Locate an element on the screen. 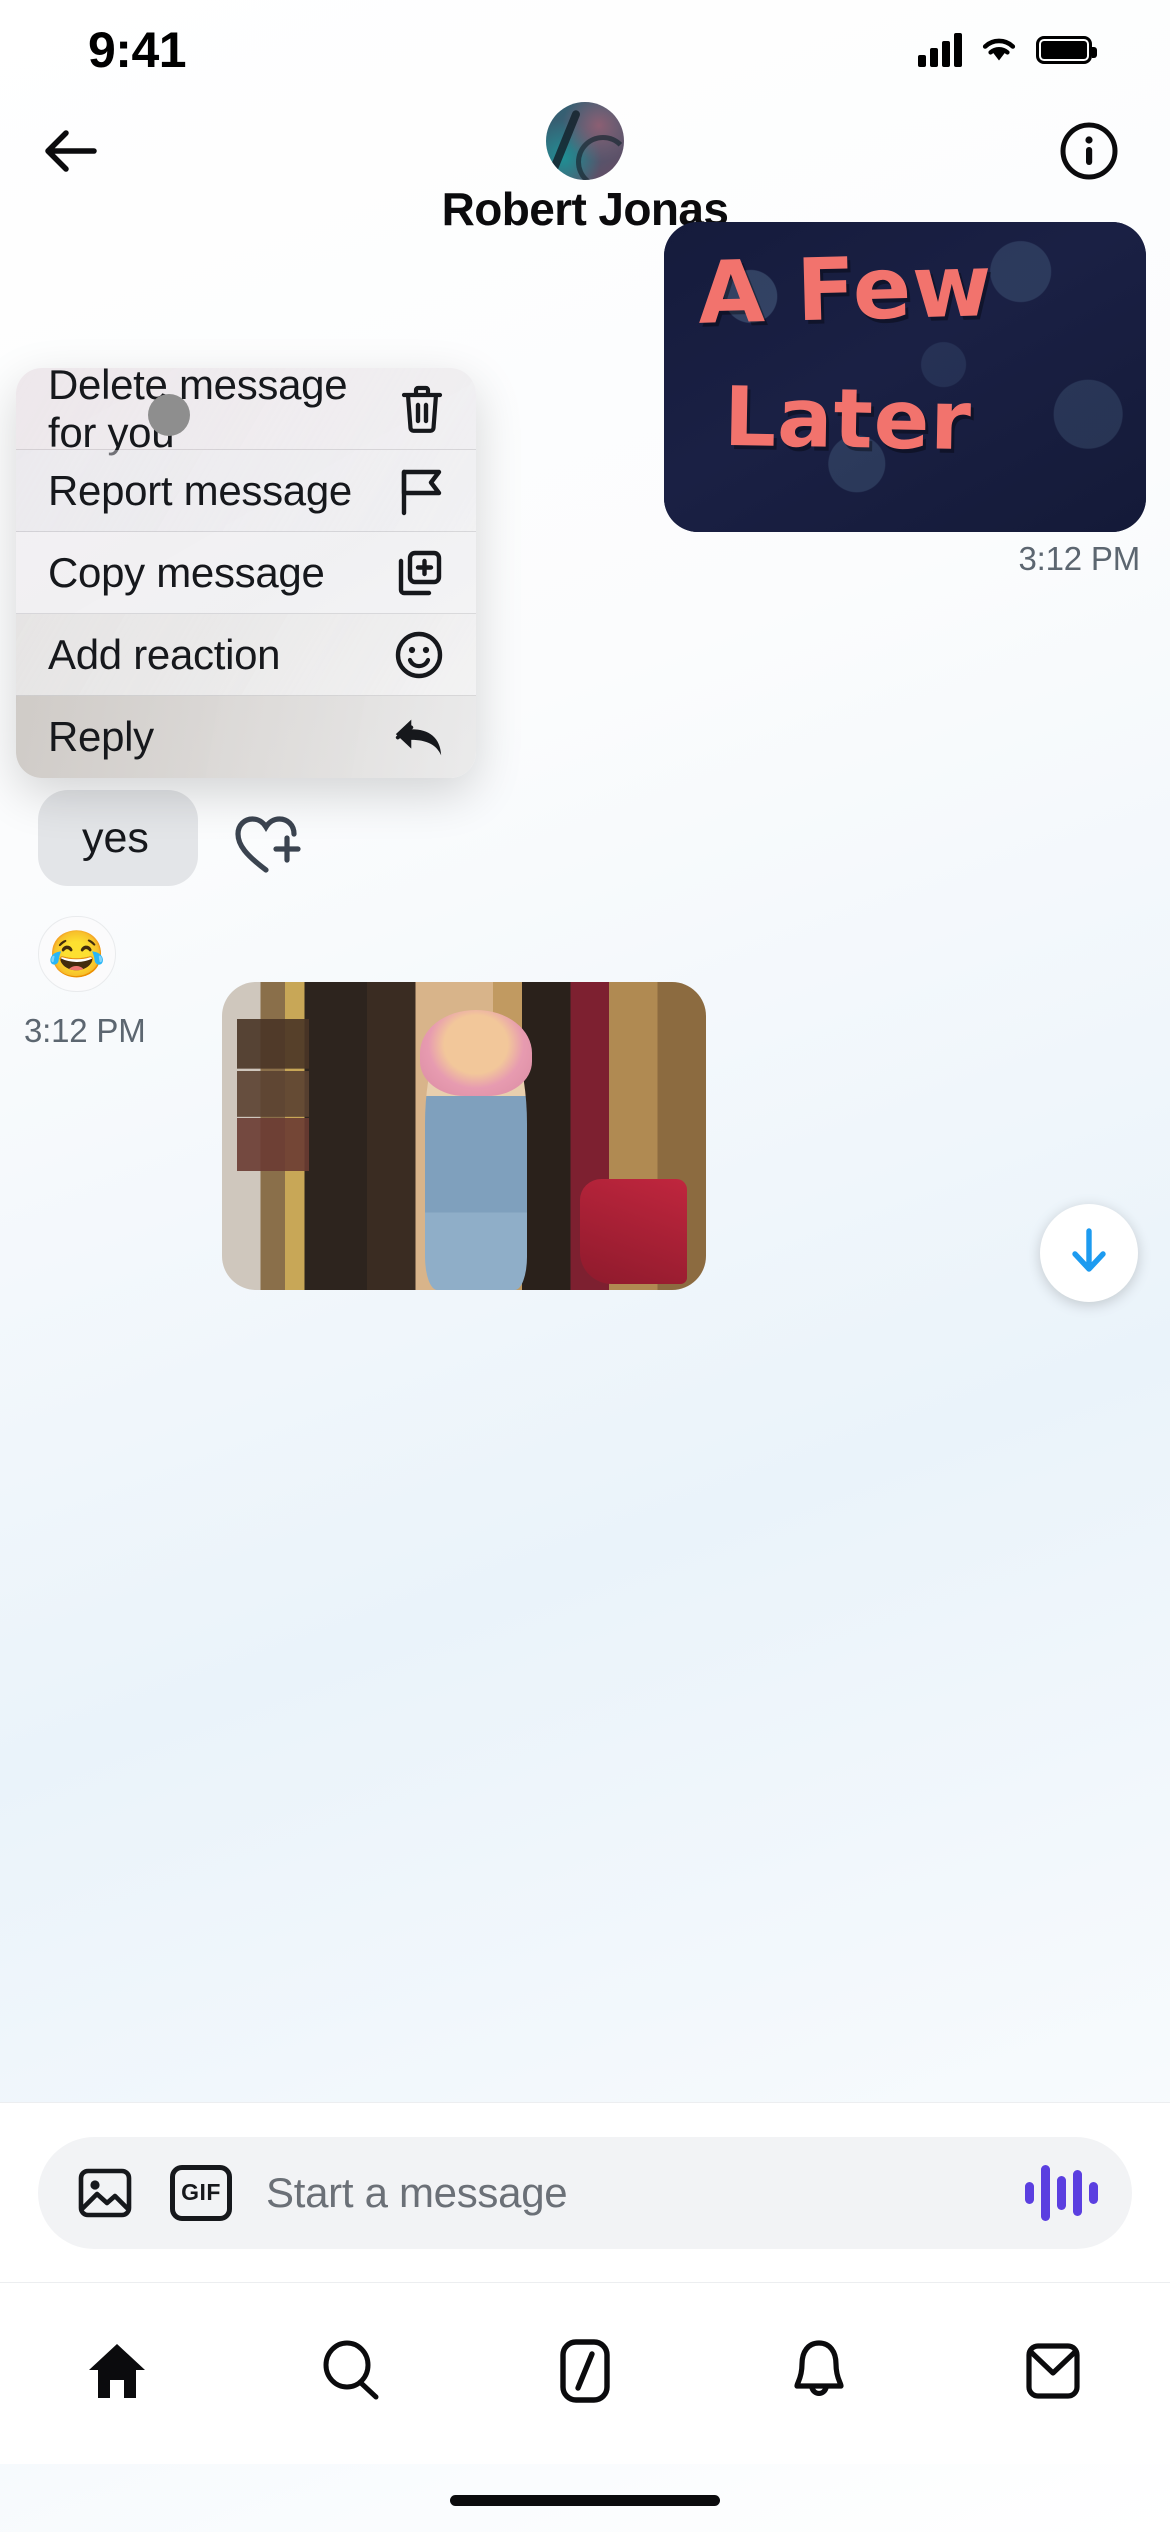  status-indicators is located at coordinates (1007, 50).